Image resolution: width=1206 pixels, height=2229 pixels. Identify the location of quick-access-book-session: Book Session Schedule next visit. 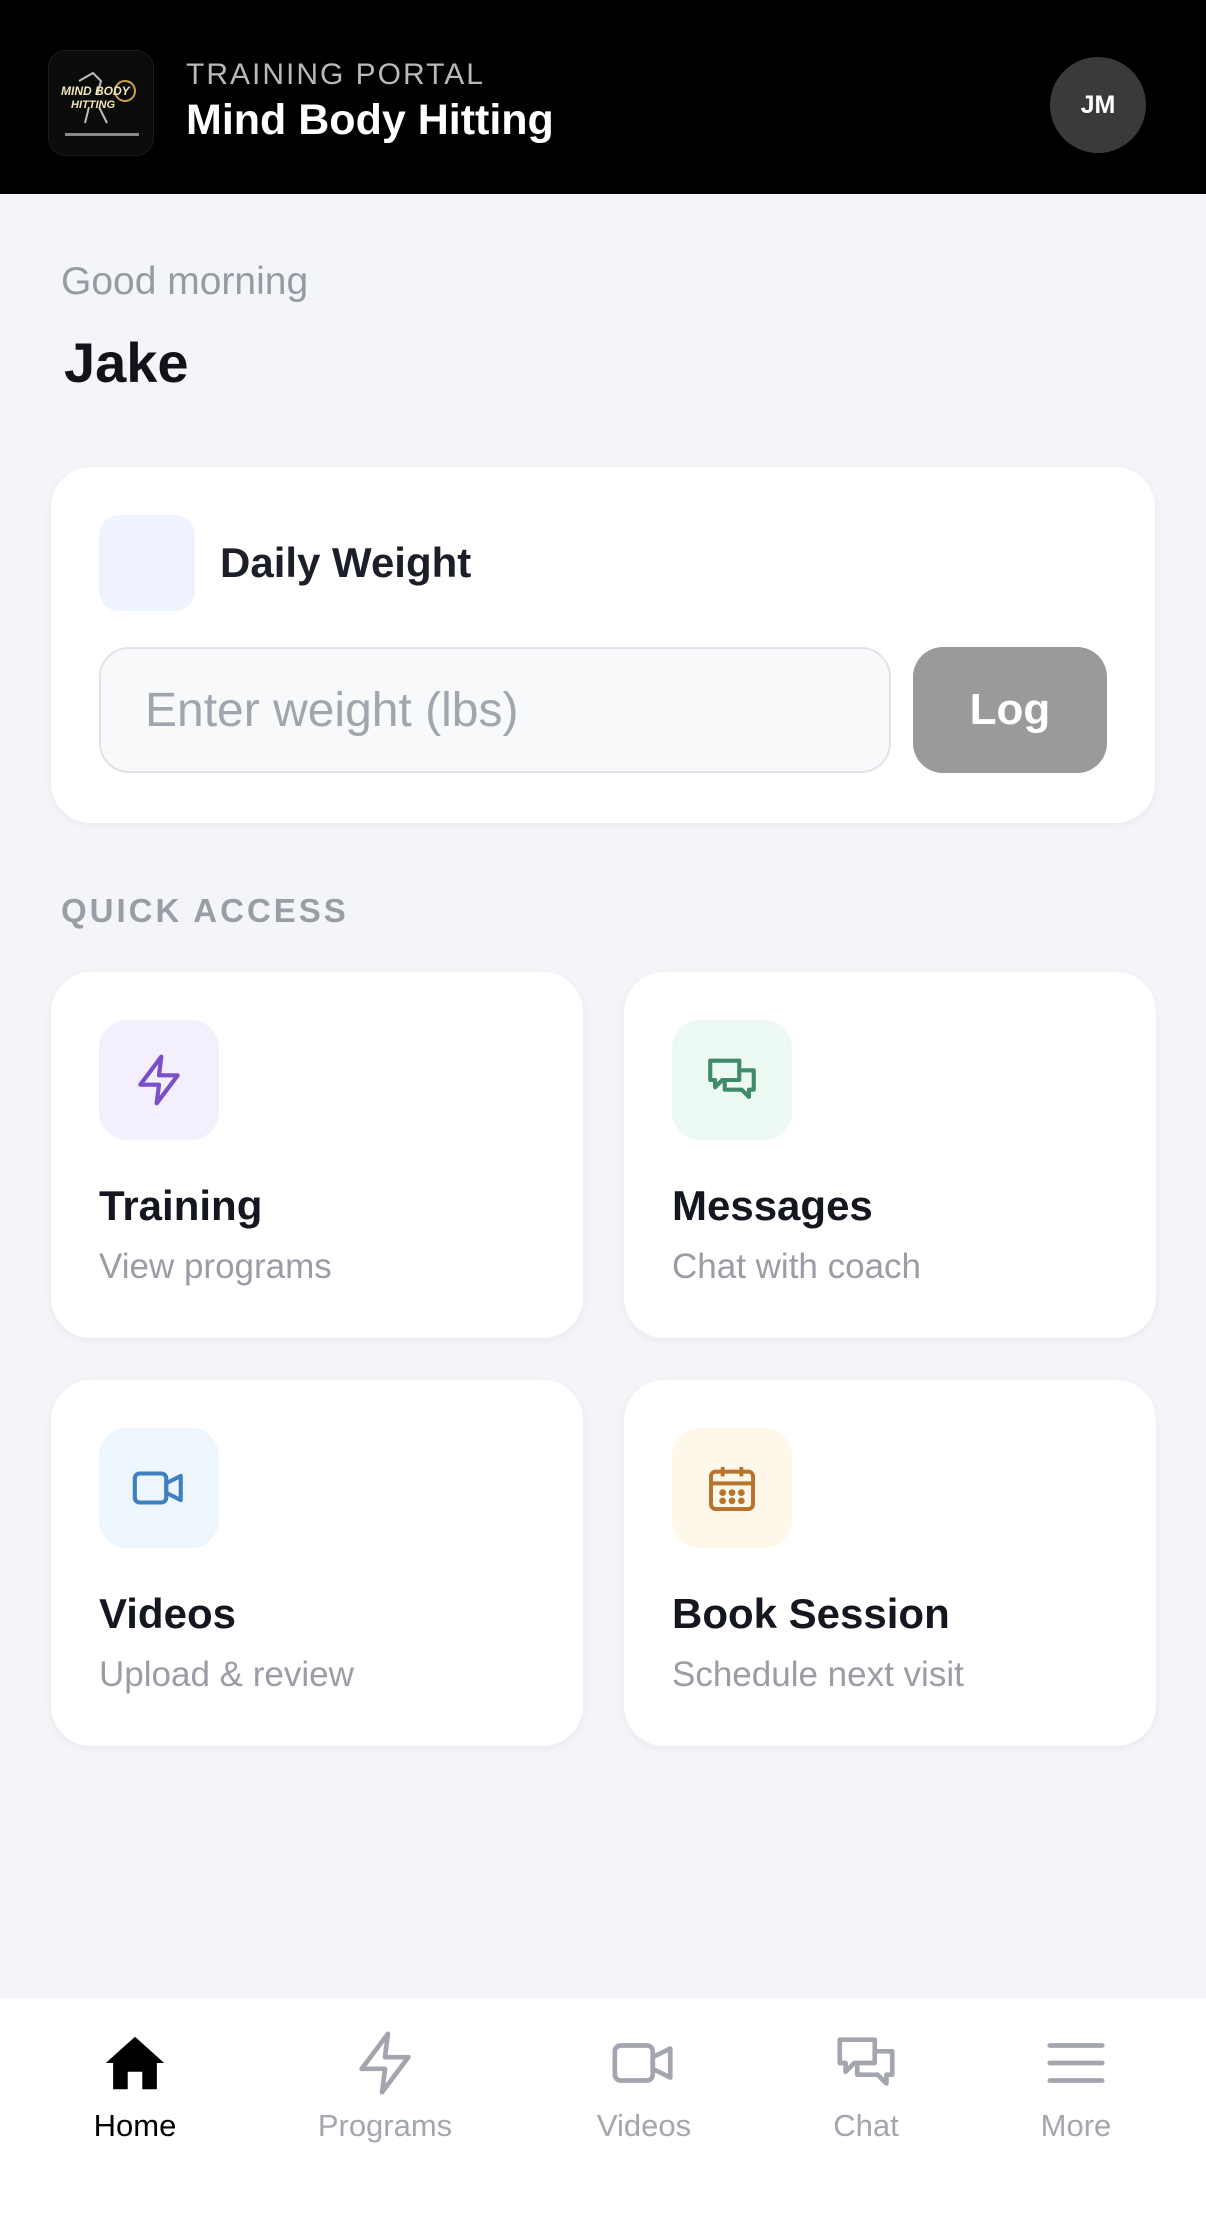
(890, 1563).